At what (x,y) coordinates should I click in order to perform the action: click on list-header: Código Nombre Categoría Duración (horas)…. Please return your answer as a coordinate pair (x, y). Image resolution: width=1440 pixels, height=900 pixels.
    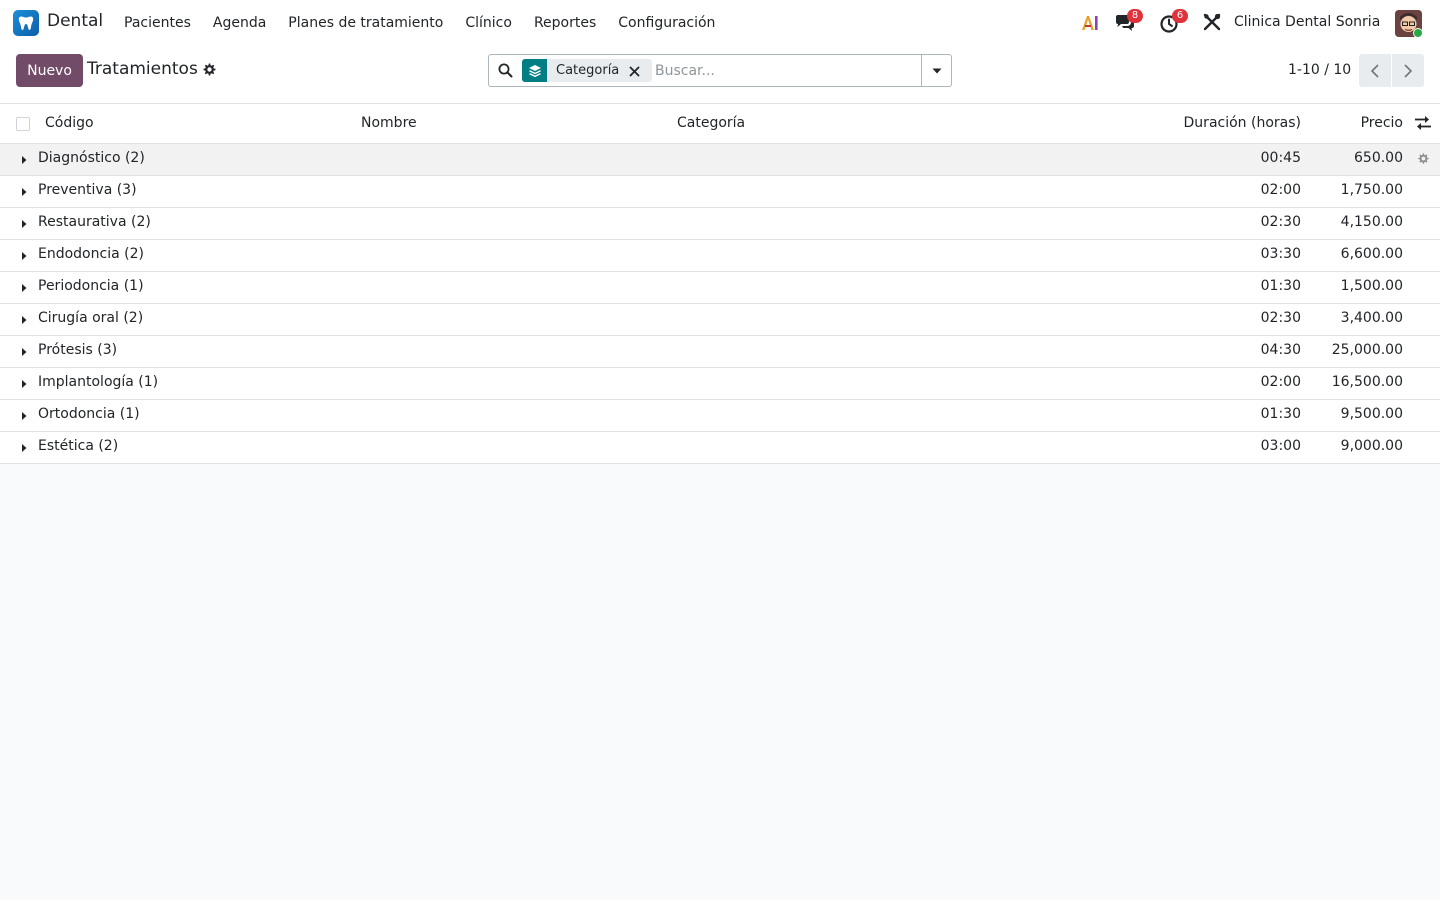
    Looking at the image, I should click on (720, 124).